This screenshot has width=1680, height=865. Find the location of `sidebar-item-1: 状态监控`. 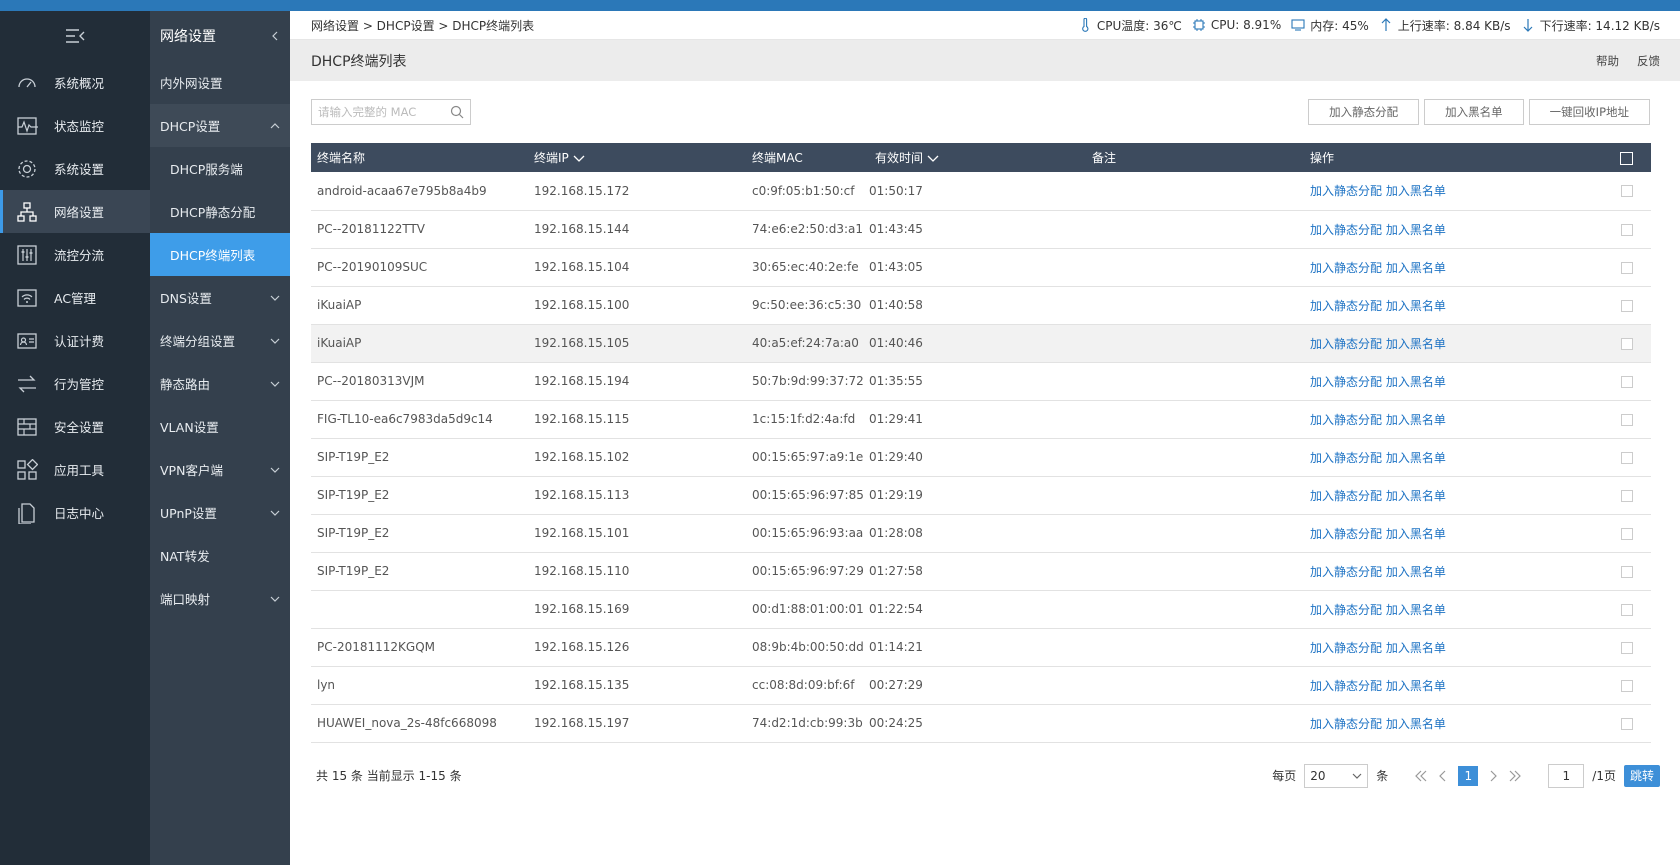

sidebar-item-1: 状态监控 is located at coordinates (75, 125).